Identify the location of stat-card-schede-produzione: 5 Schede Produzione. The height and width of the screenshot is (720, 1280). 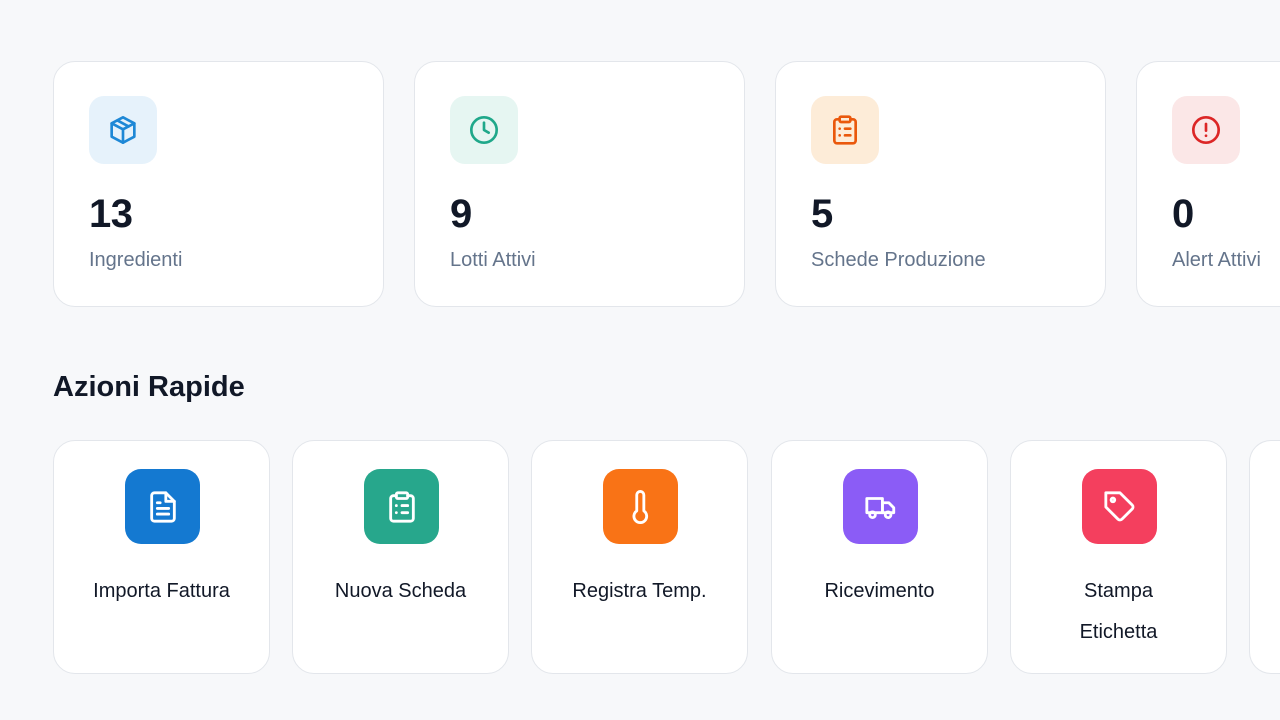
(940, 184).